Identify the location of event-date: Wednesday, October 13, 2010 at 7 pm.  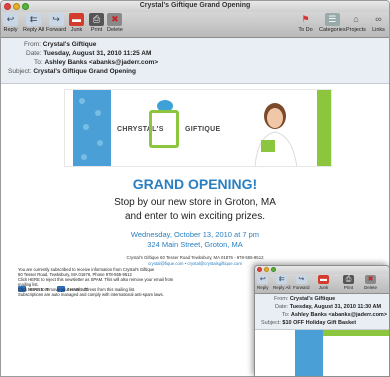
(195, 234).